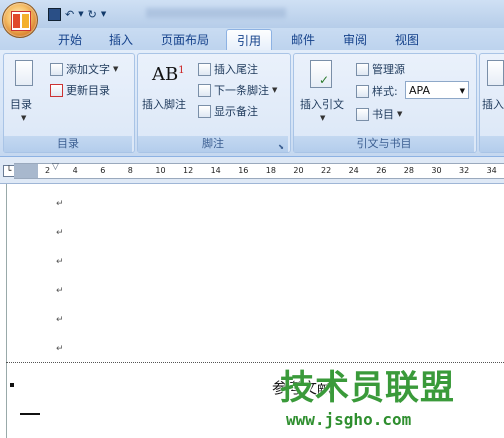  I want to click on footnotes-label: 脚注, so click(213, 143).